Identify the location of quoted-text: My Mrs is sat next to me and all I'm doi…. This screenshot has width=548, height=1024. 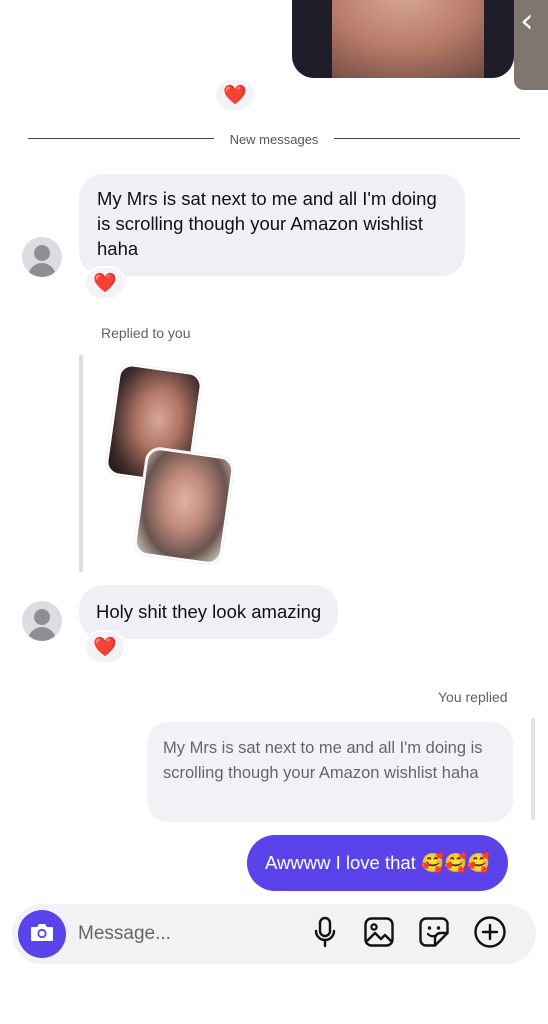
(323, 760).